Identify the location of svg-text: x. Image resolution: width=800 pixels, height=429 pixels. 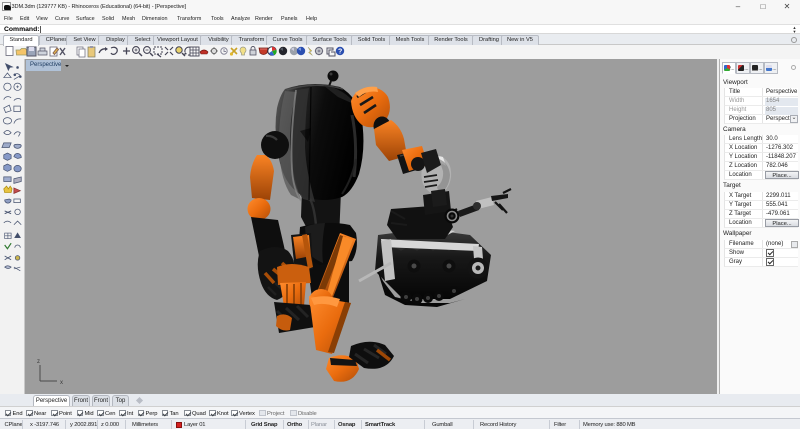
(61, 383).